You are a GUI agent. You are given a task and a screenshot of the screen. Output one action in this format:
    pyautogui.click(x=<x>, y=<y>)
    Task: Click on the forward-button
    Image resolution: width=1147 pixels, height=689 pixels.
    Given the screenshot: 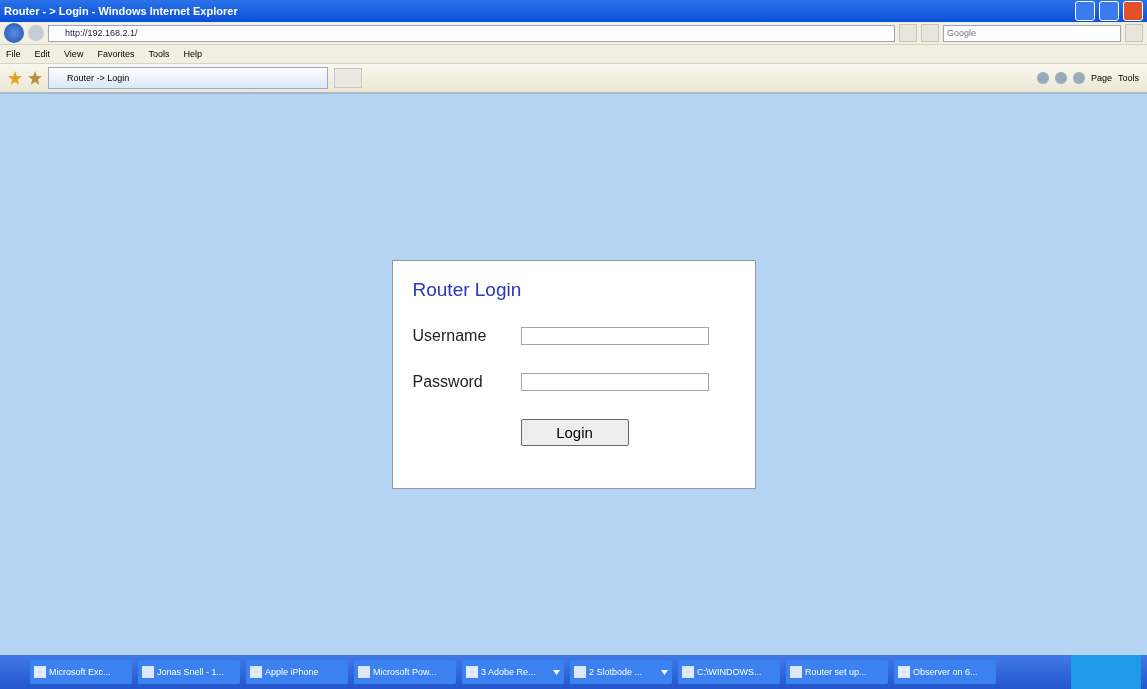 What is the action you would take?
    pyautogui.click(x=36, y=33)
    